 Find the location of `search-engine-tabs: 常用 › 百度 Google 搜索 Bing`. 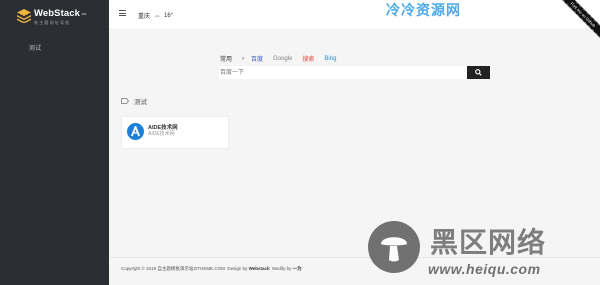

search-engine-tabs: 常用 › 百度 Google 搜索 Bing is located at coordinates (283, 59).